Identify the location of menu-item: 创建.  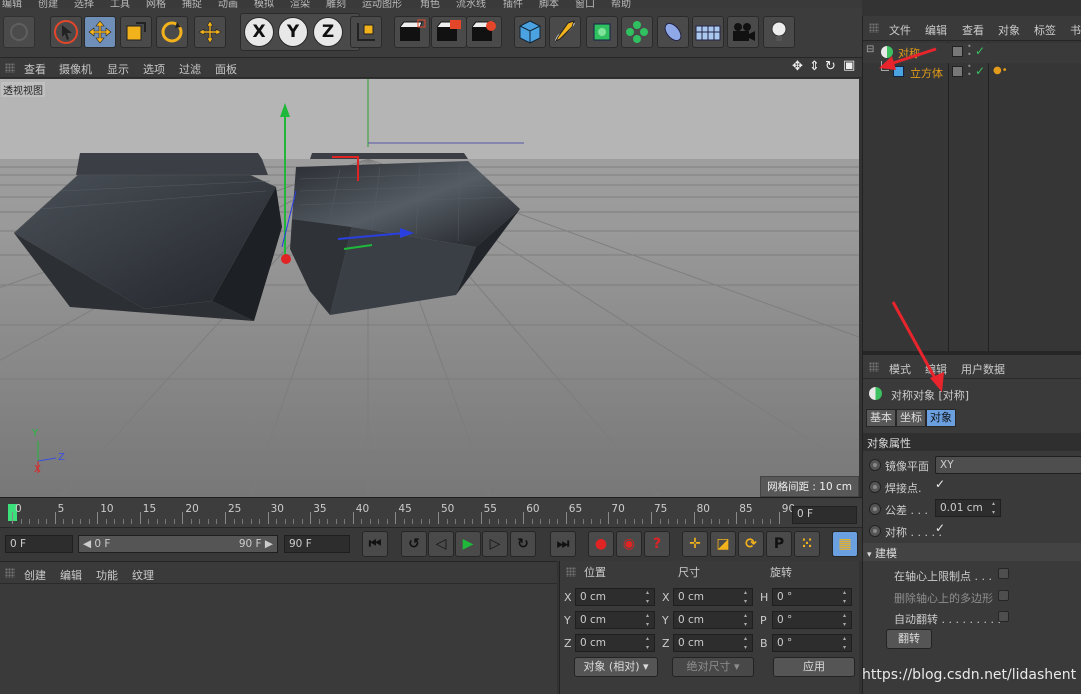
(48, 4).